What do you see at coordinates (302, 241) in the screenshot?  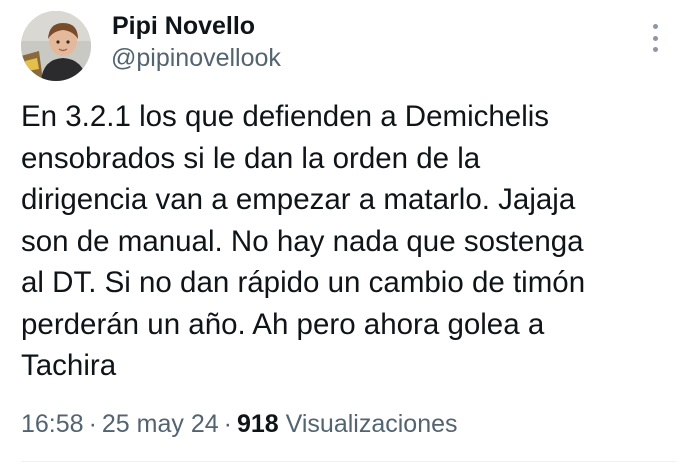 I see `tweet-text-line: son de manual. No hay nada que sostenga` at bounding box center [302, 241].